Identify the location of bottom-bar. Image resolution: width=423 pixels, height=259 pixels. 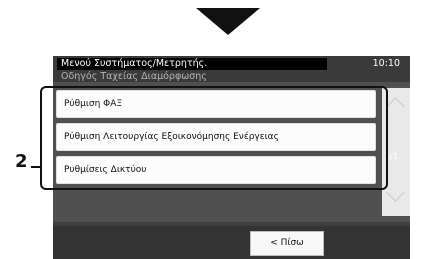
(231, 242).